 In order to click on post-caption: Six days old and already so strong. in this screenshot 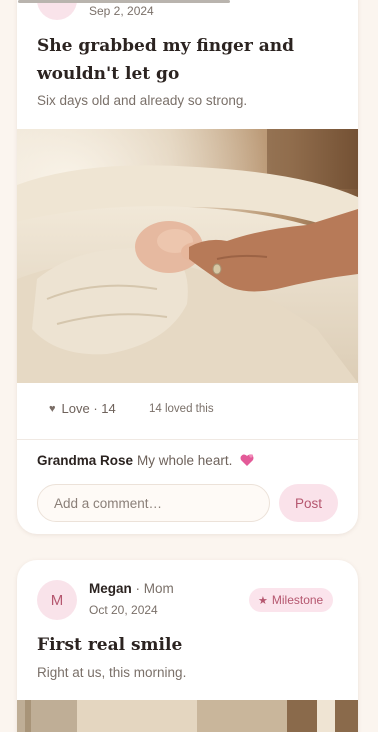, I will do `click(142, 100)`.